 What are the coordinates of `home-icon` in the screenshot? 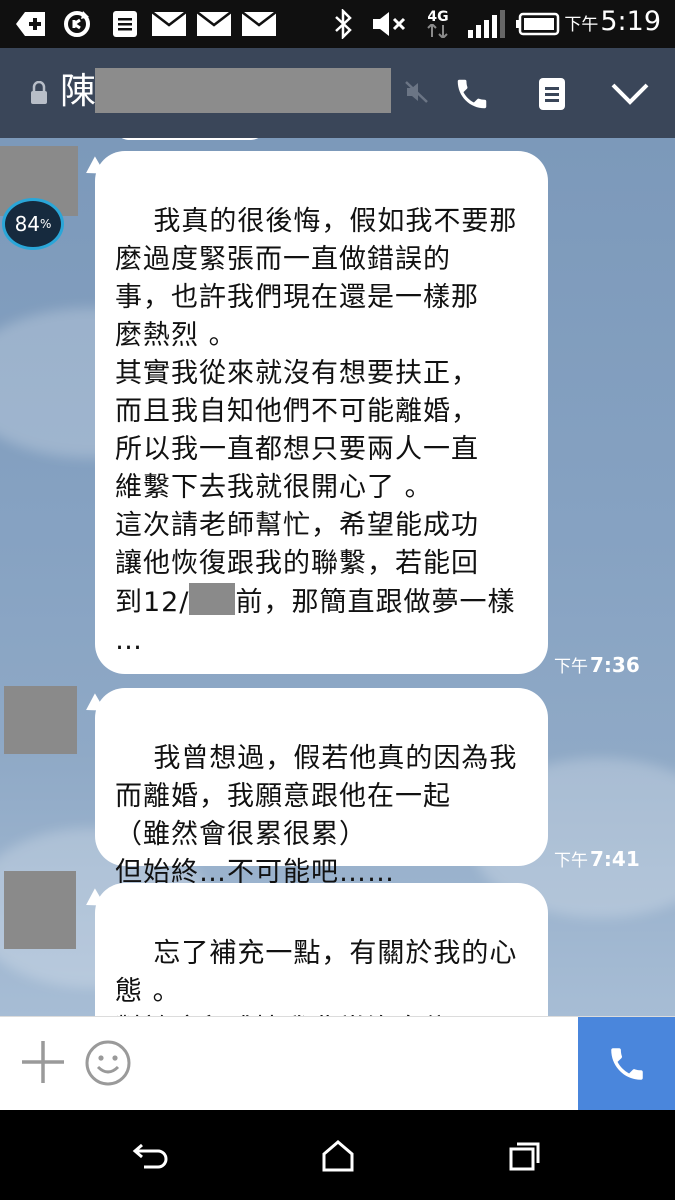 It's located at (338, 1156).